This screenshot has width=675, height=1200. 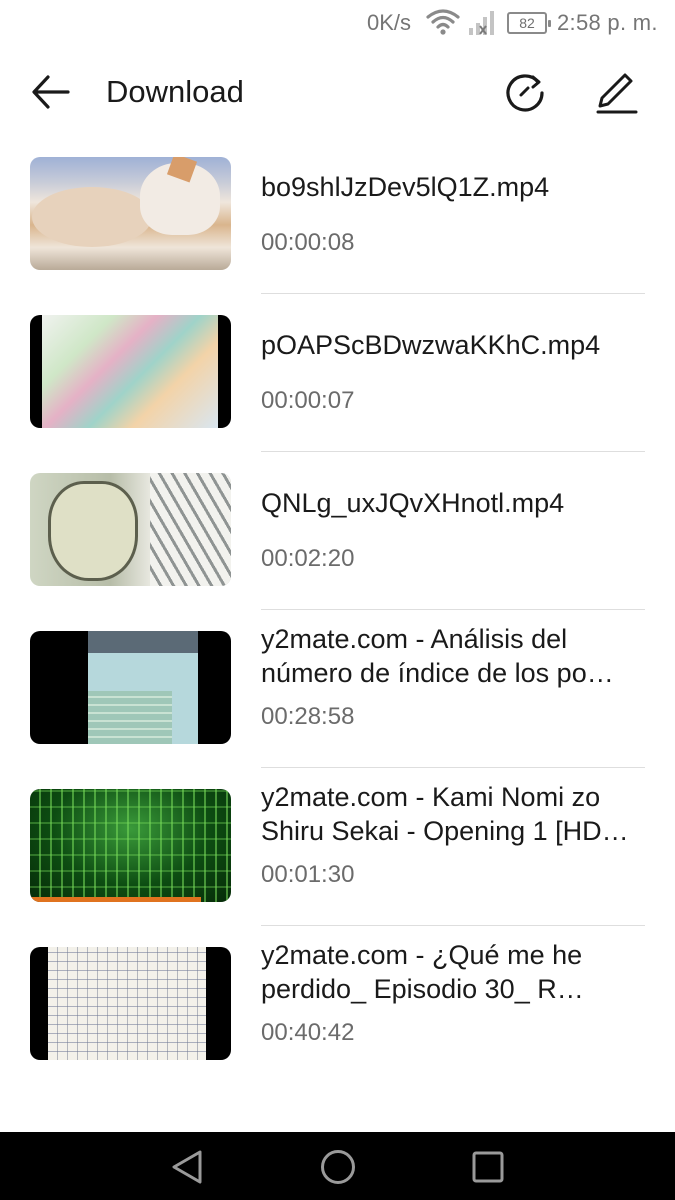 I want to click on refresh-button, so click(x=525, y=93).